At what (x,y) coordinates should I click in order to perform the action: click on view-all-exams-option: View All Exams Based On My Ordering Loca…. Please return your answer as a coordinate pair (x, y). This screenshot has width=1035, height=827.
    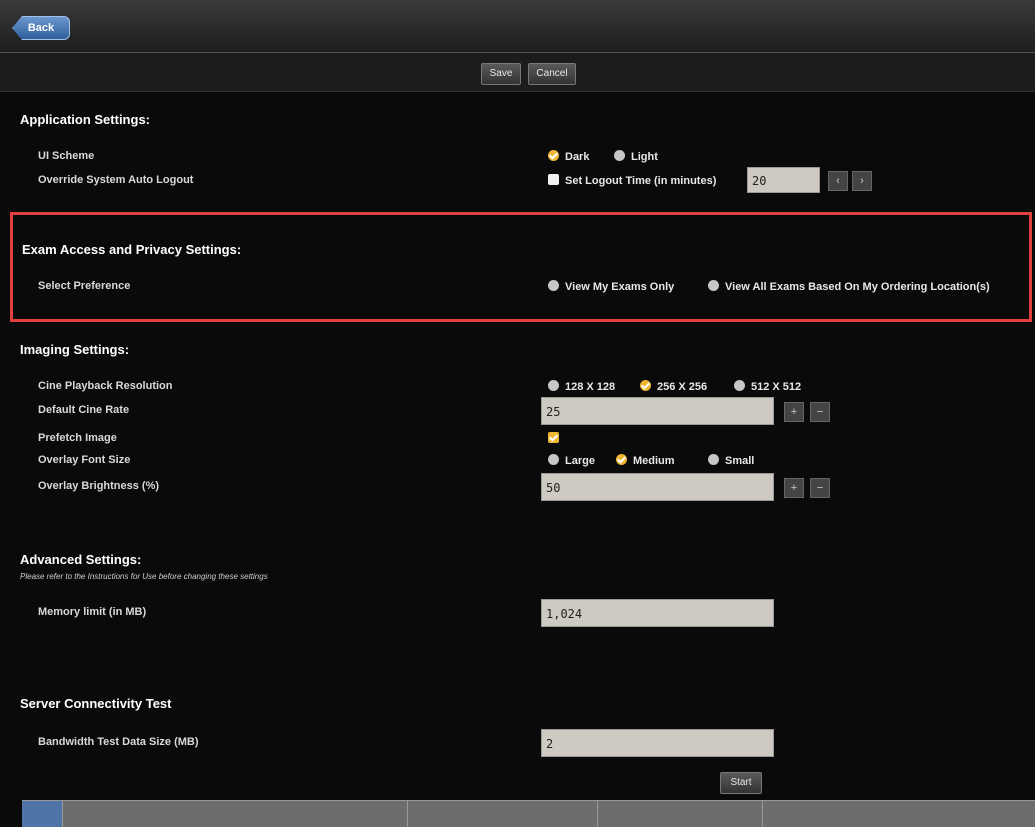
    Looking at the image, I should click on (849, 286).